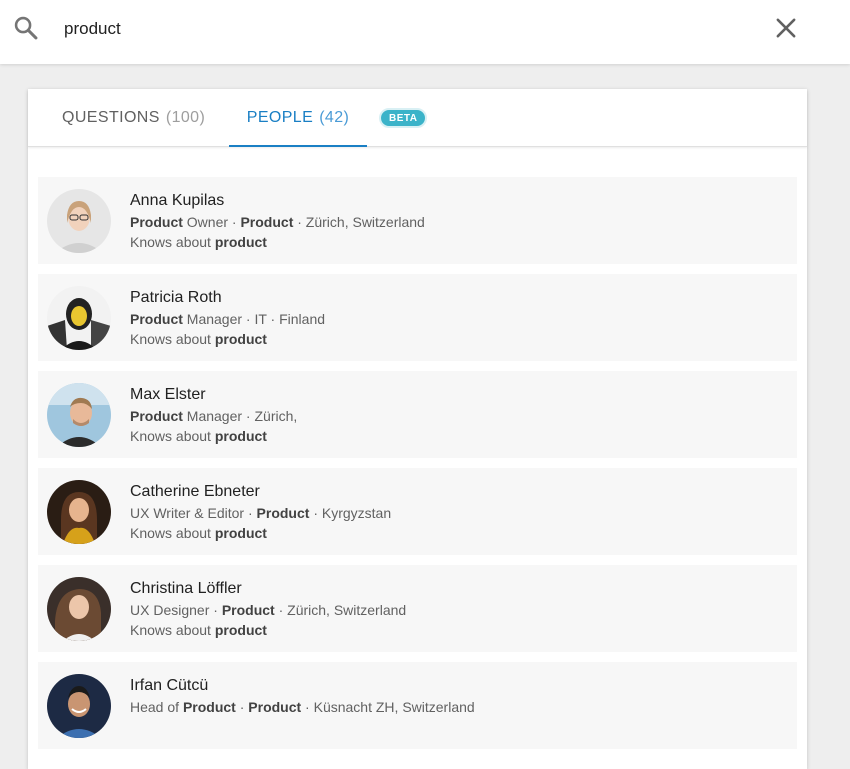  What do you see at coordinates (186, 588) in the screenshot?
I see `person-name: Christina Löffler` at bounding box center [186, 588].